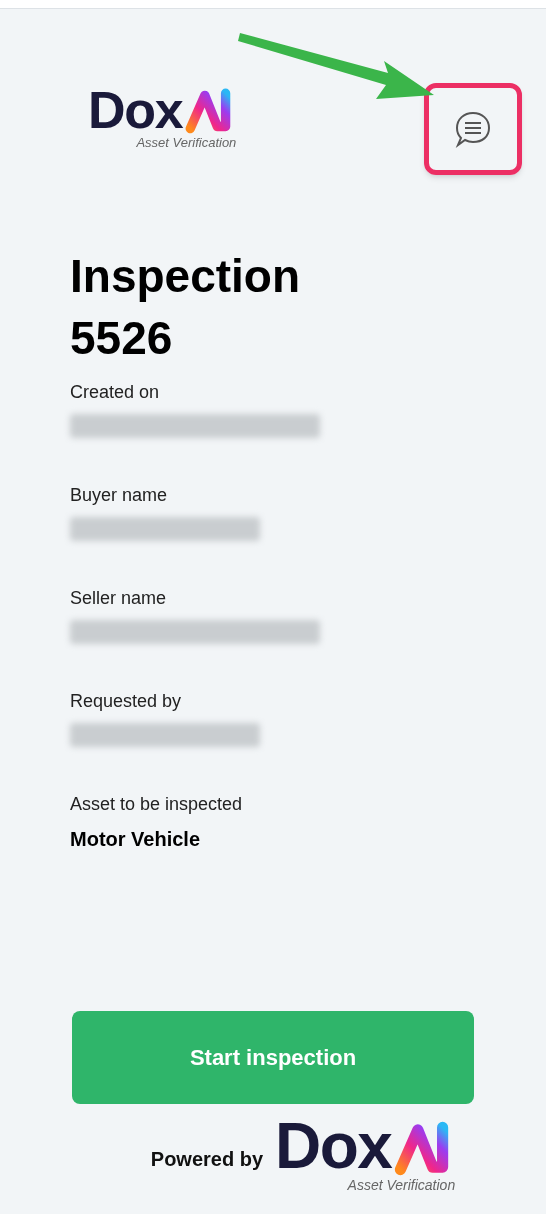 The width and height of the screenshot is (546, 1214). Describe the element at coordinates (207, 1160) in the screenshot. I see `powered-by-text: Powered by` at that location.